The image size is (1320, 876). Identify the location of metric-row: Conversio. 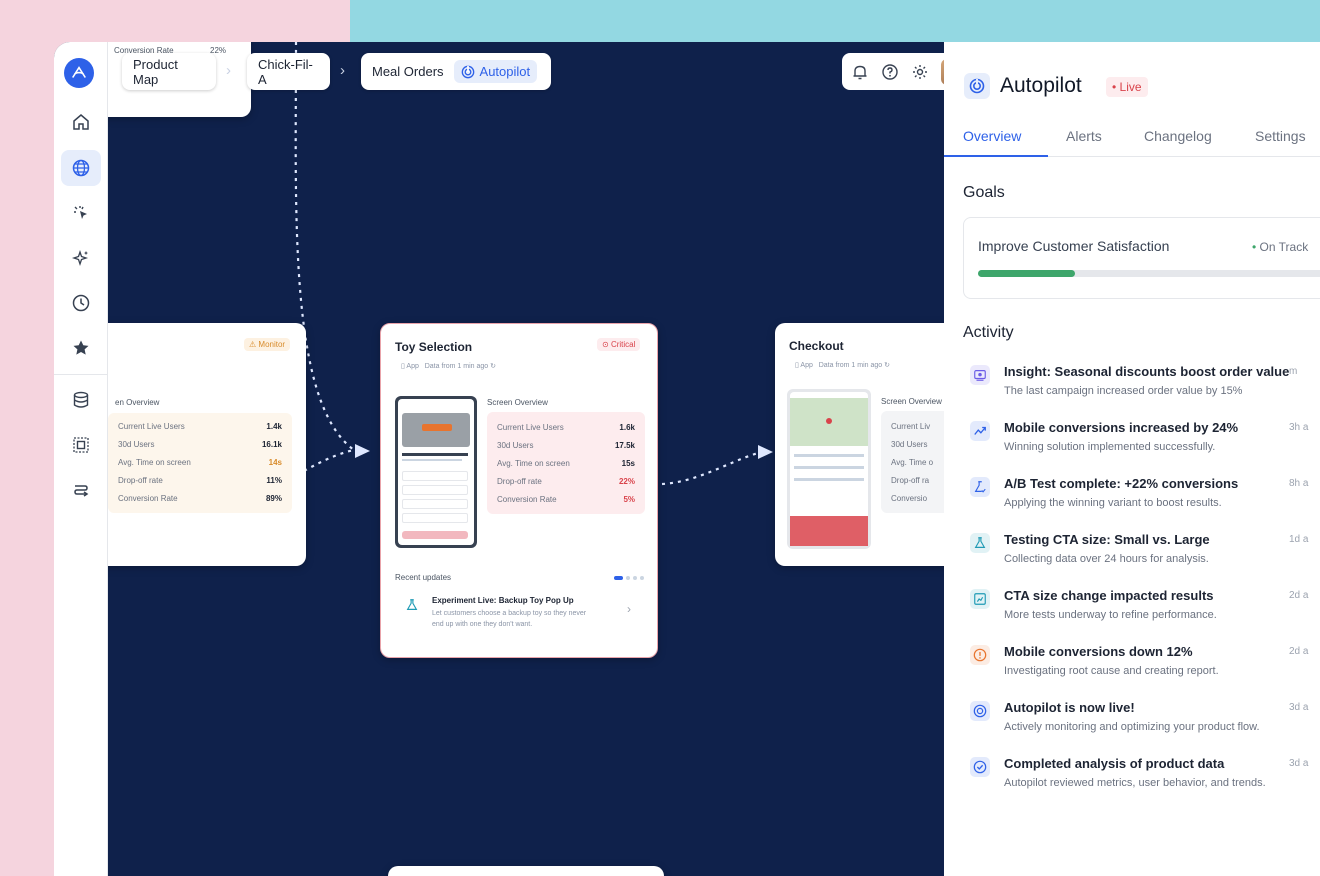
(917, 498).